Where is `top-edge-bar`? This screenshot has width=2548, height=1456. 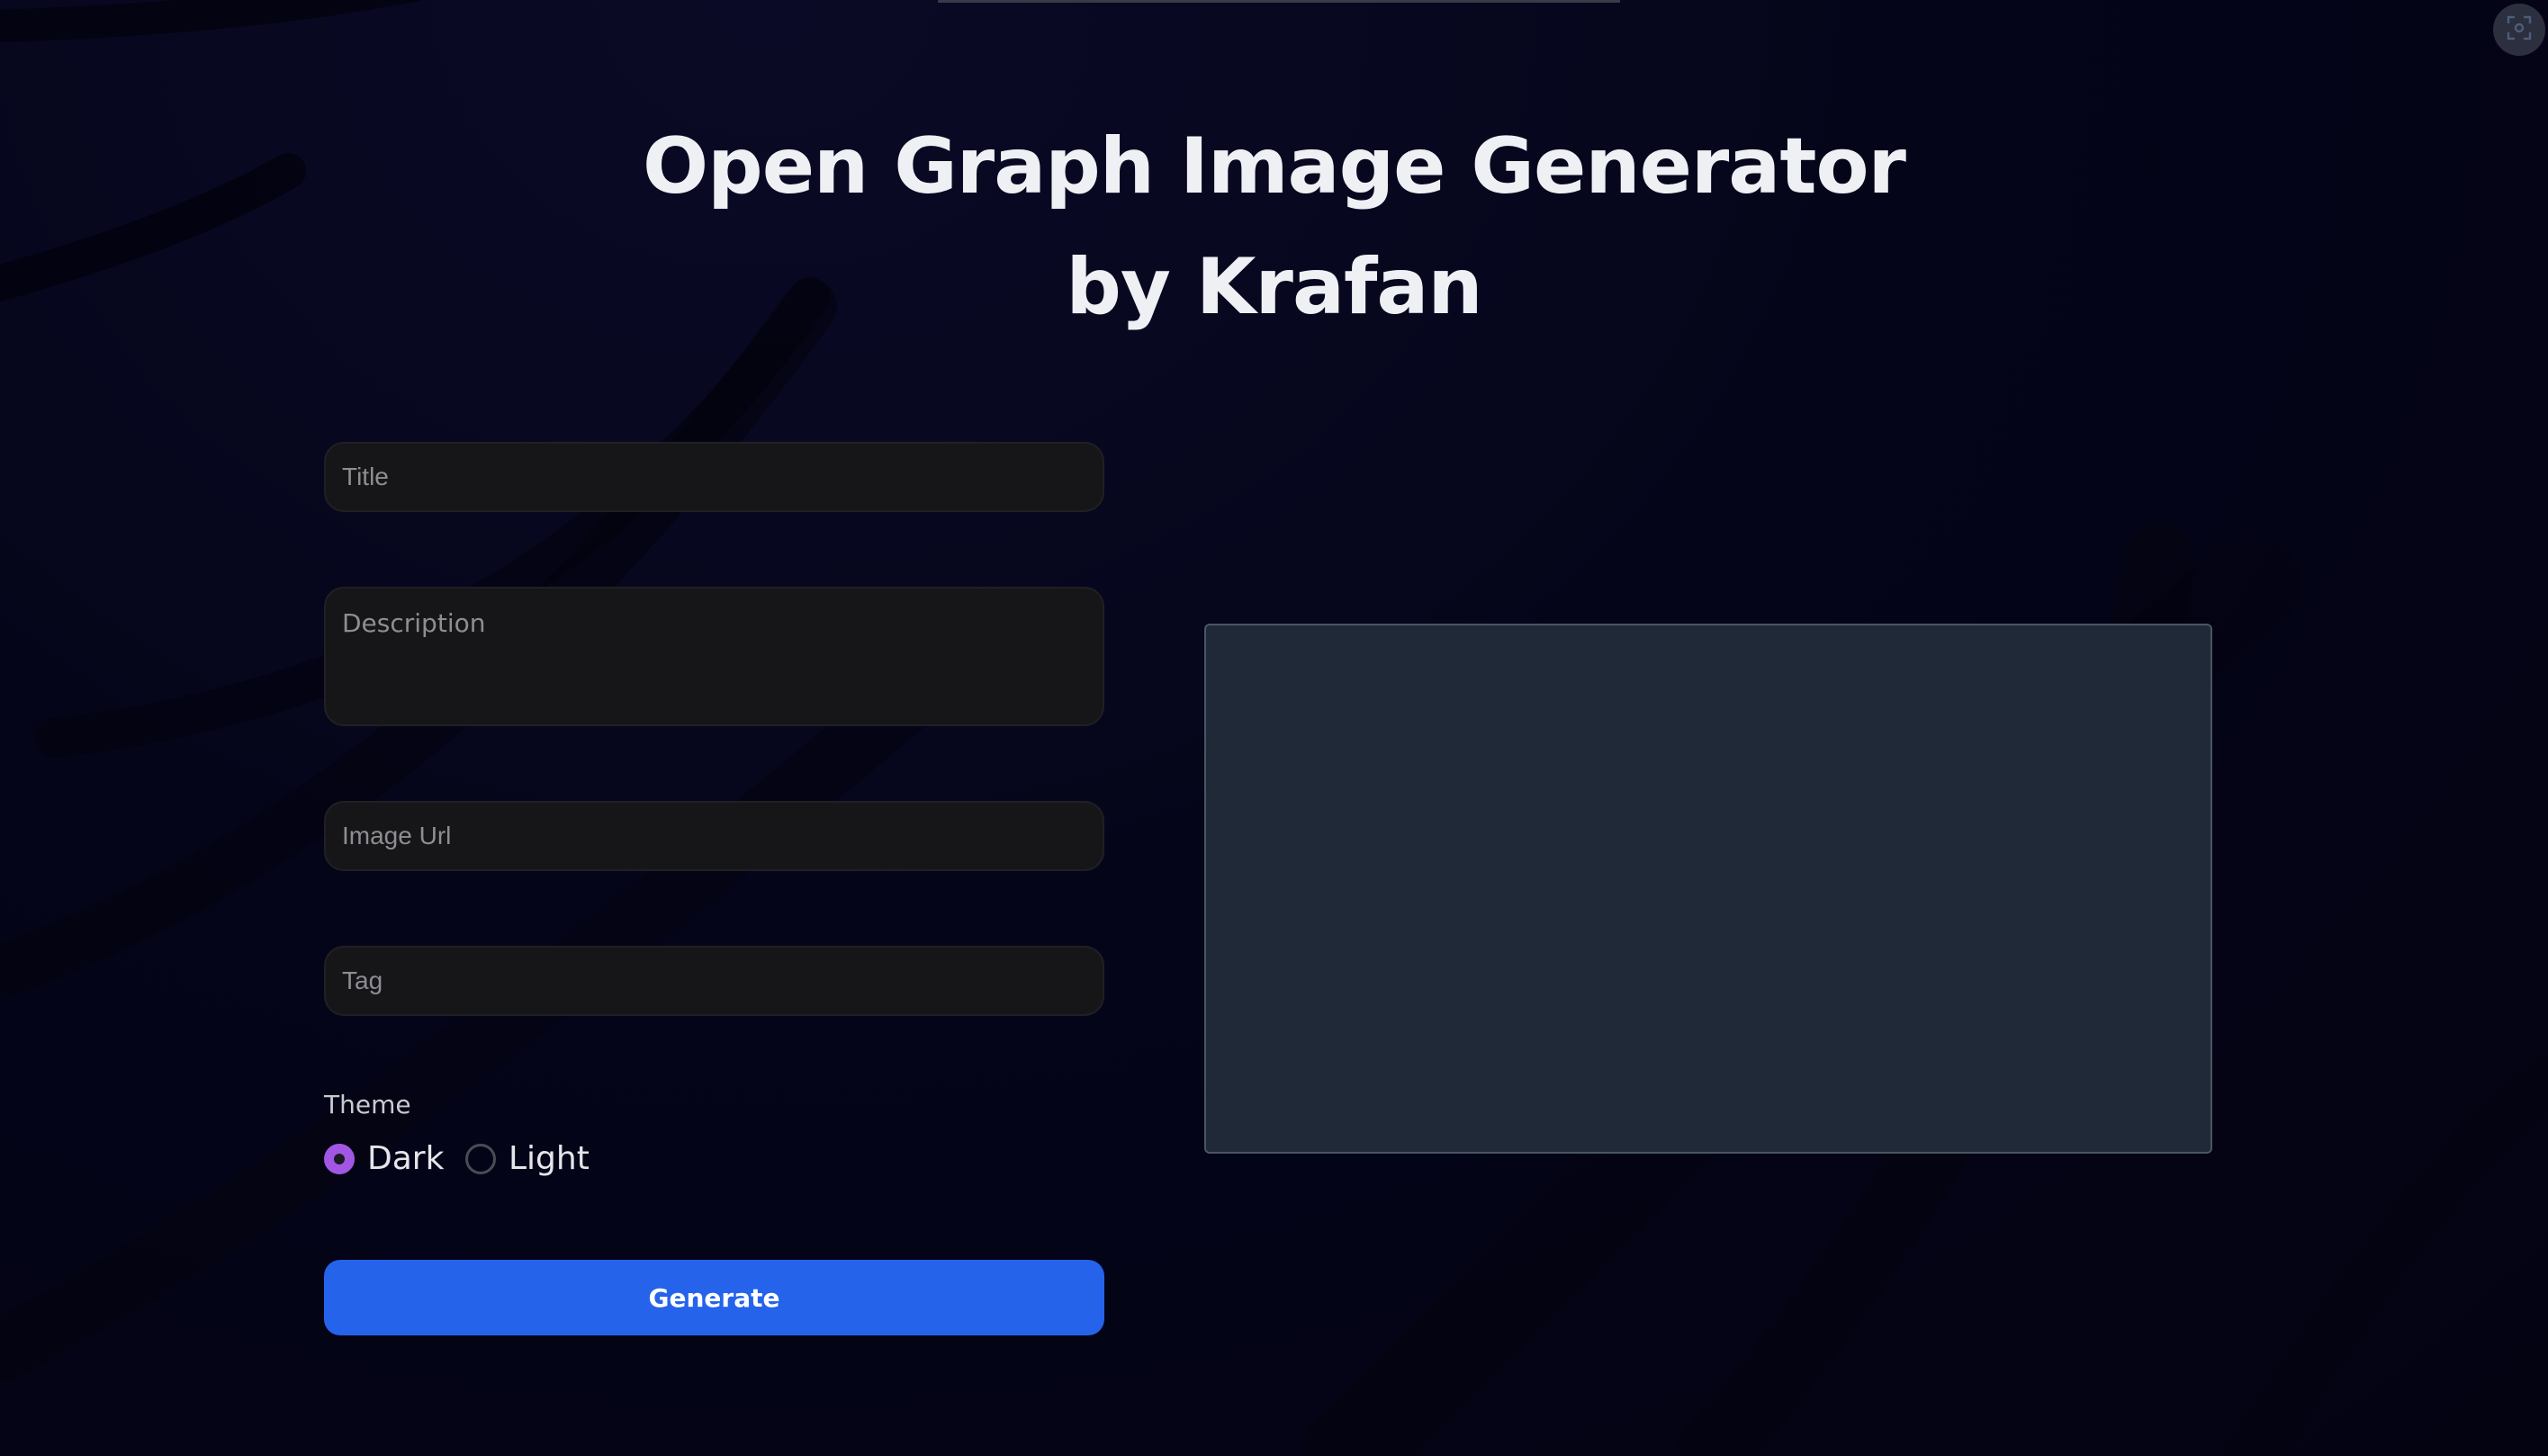
top-edge-bar is located at coordinates (1279, 1).